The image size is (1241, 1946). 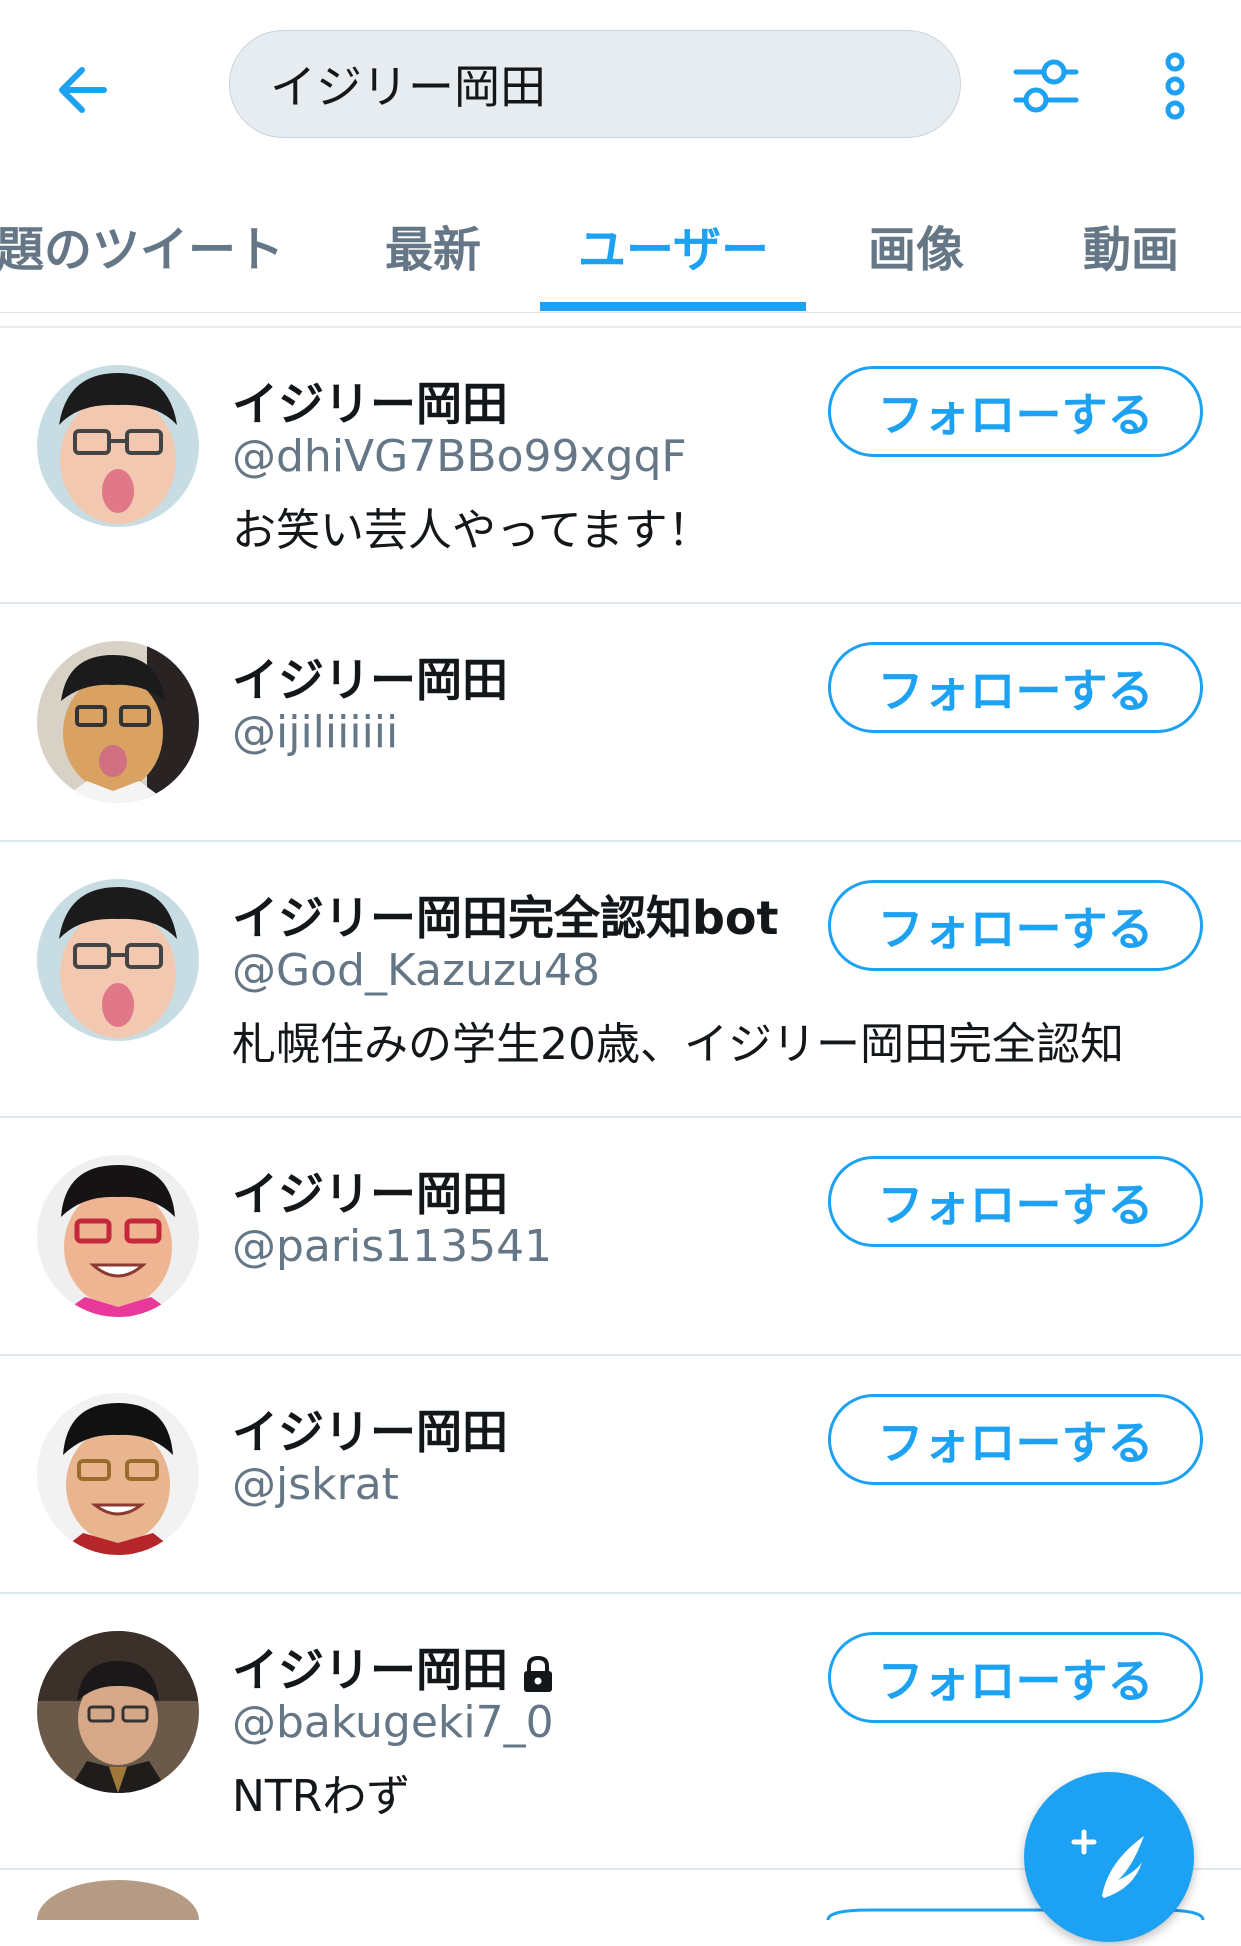 I want to click on tab-photos: 画像, so click(x=916, y=245).